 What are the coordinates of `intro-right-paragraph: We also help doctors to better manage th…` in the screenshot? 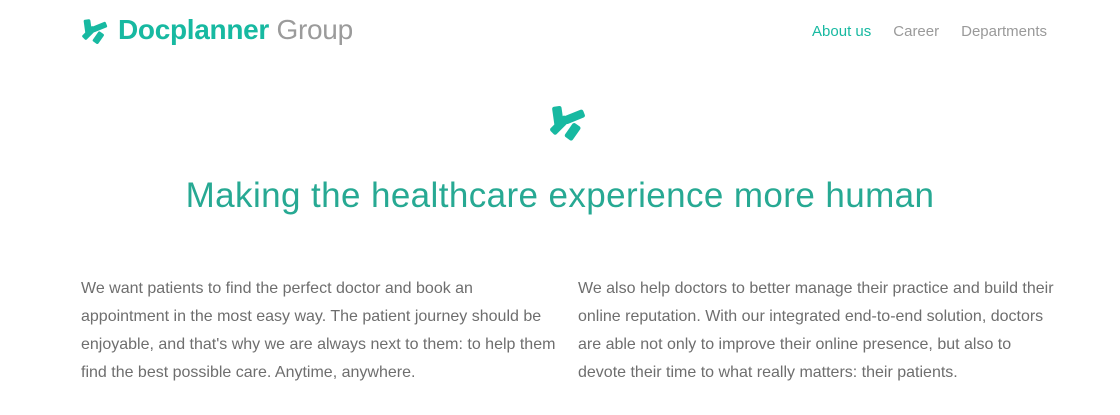 It's located at (816, 330).